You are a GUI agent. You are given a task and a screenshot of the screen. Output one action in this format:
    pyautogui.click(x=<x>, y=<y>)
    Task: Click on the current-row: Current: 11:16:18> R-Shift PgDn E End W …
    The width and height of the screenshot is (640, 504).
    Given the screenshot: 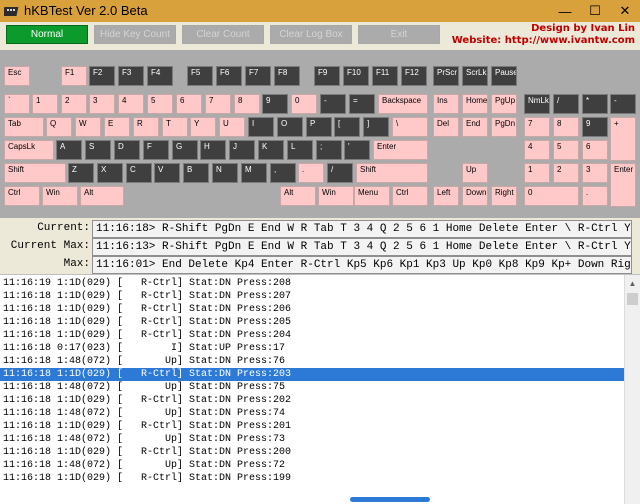 What is the action you would take?
    pyautogui.click(x=320, y=229)
    